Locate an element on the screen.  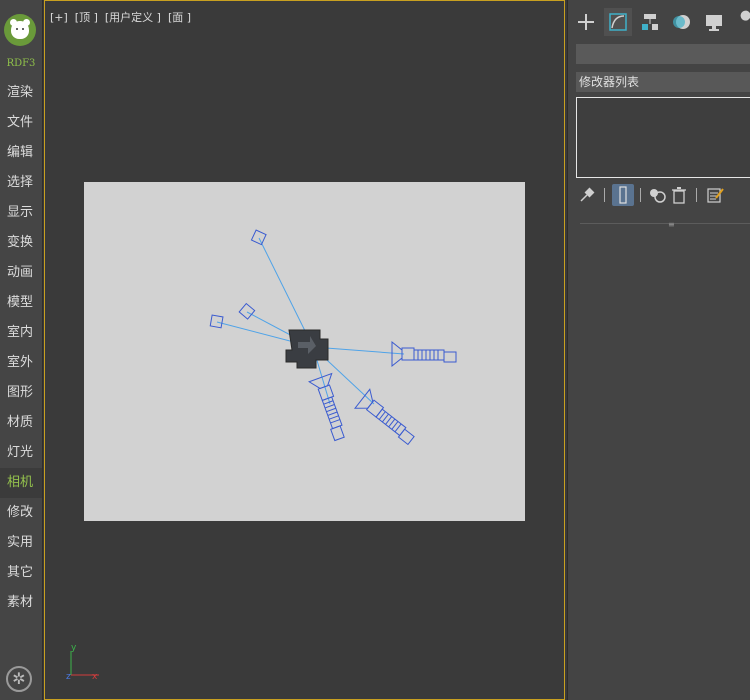
menu-item-select: 选择 is located at coordinates (21, 183).